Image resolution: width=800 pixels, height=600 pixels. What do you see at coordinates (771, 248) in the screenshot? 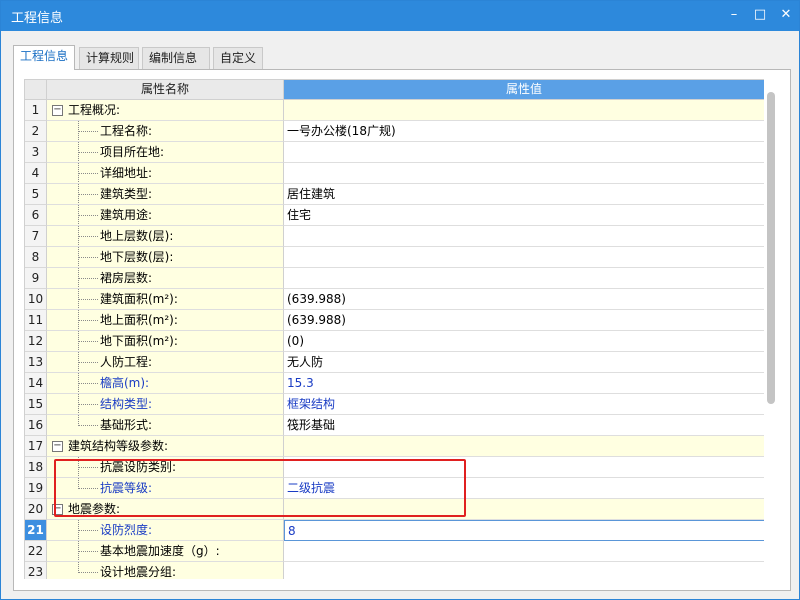
I see `scrollbar-thumb` at bounding box center [771, 248].